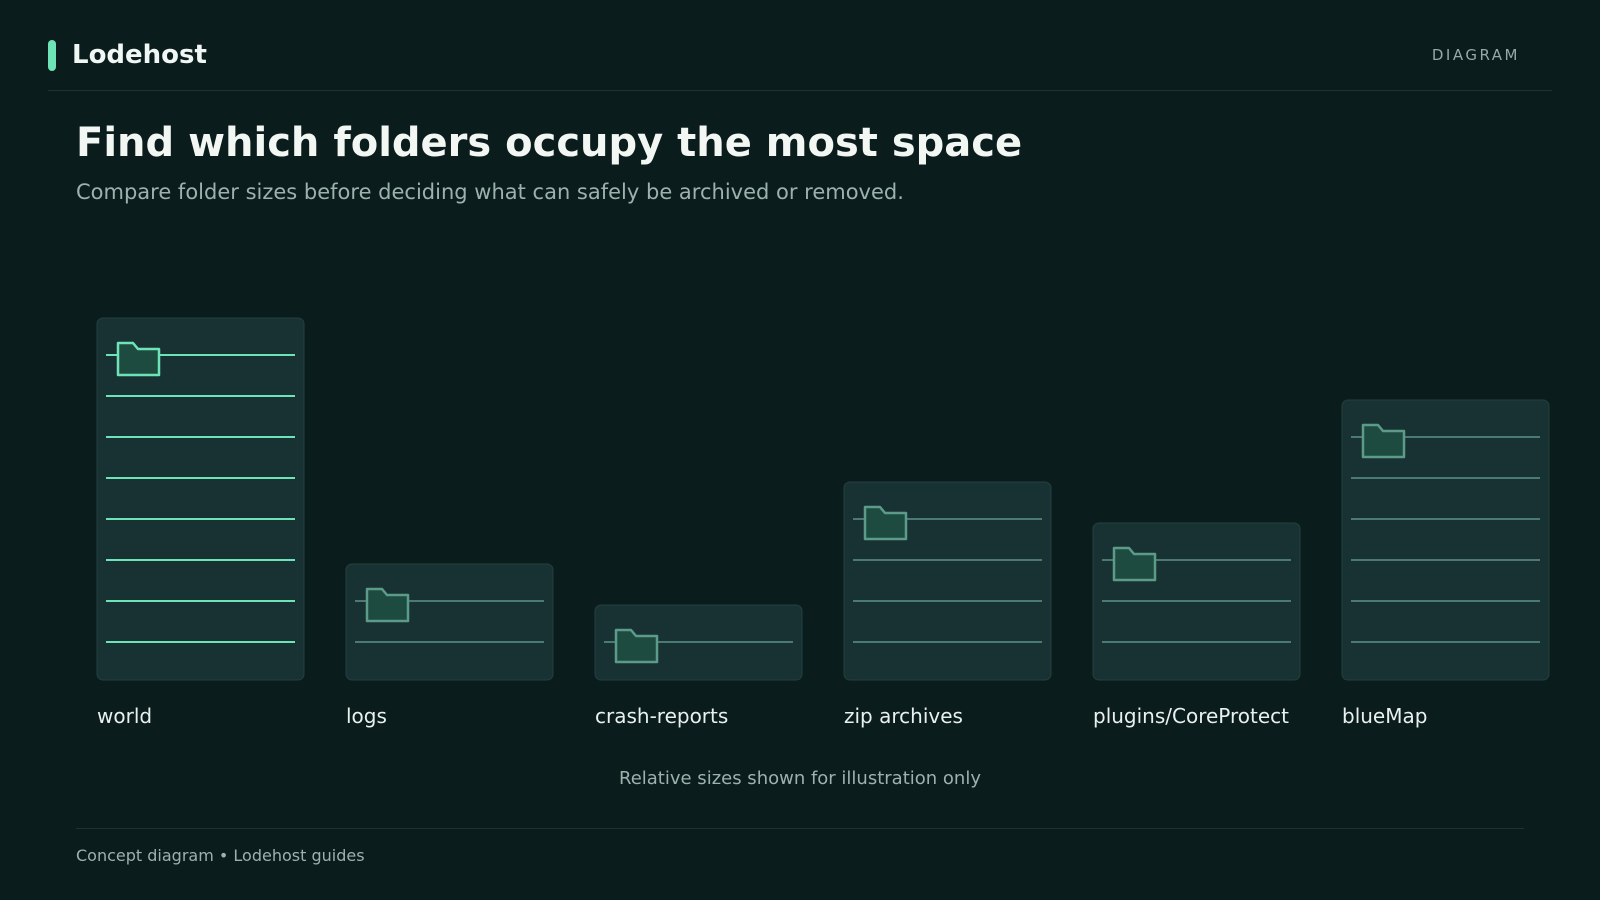 This screenshot has width=1600, height=900. I want to click on folder-card-1: logs, so click(449, 645).